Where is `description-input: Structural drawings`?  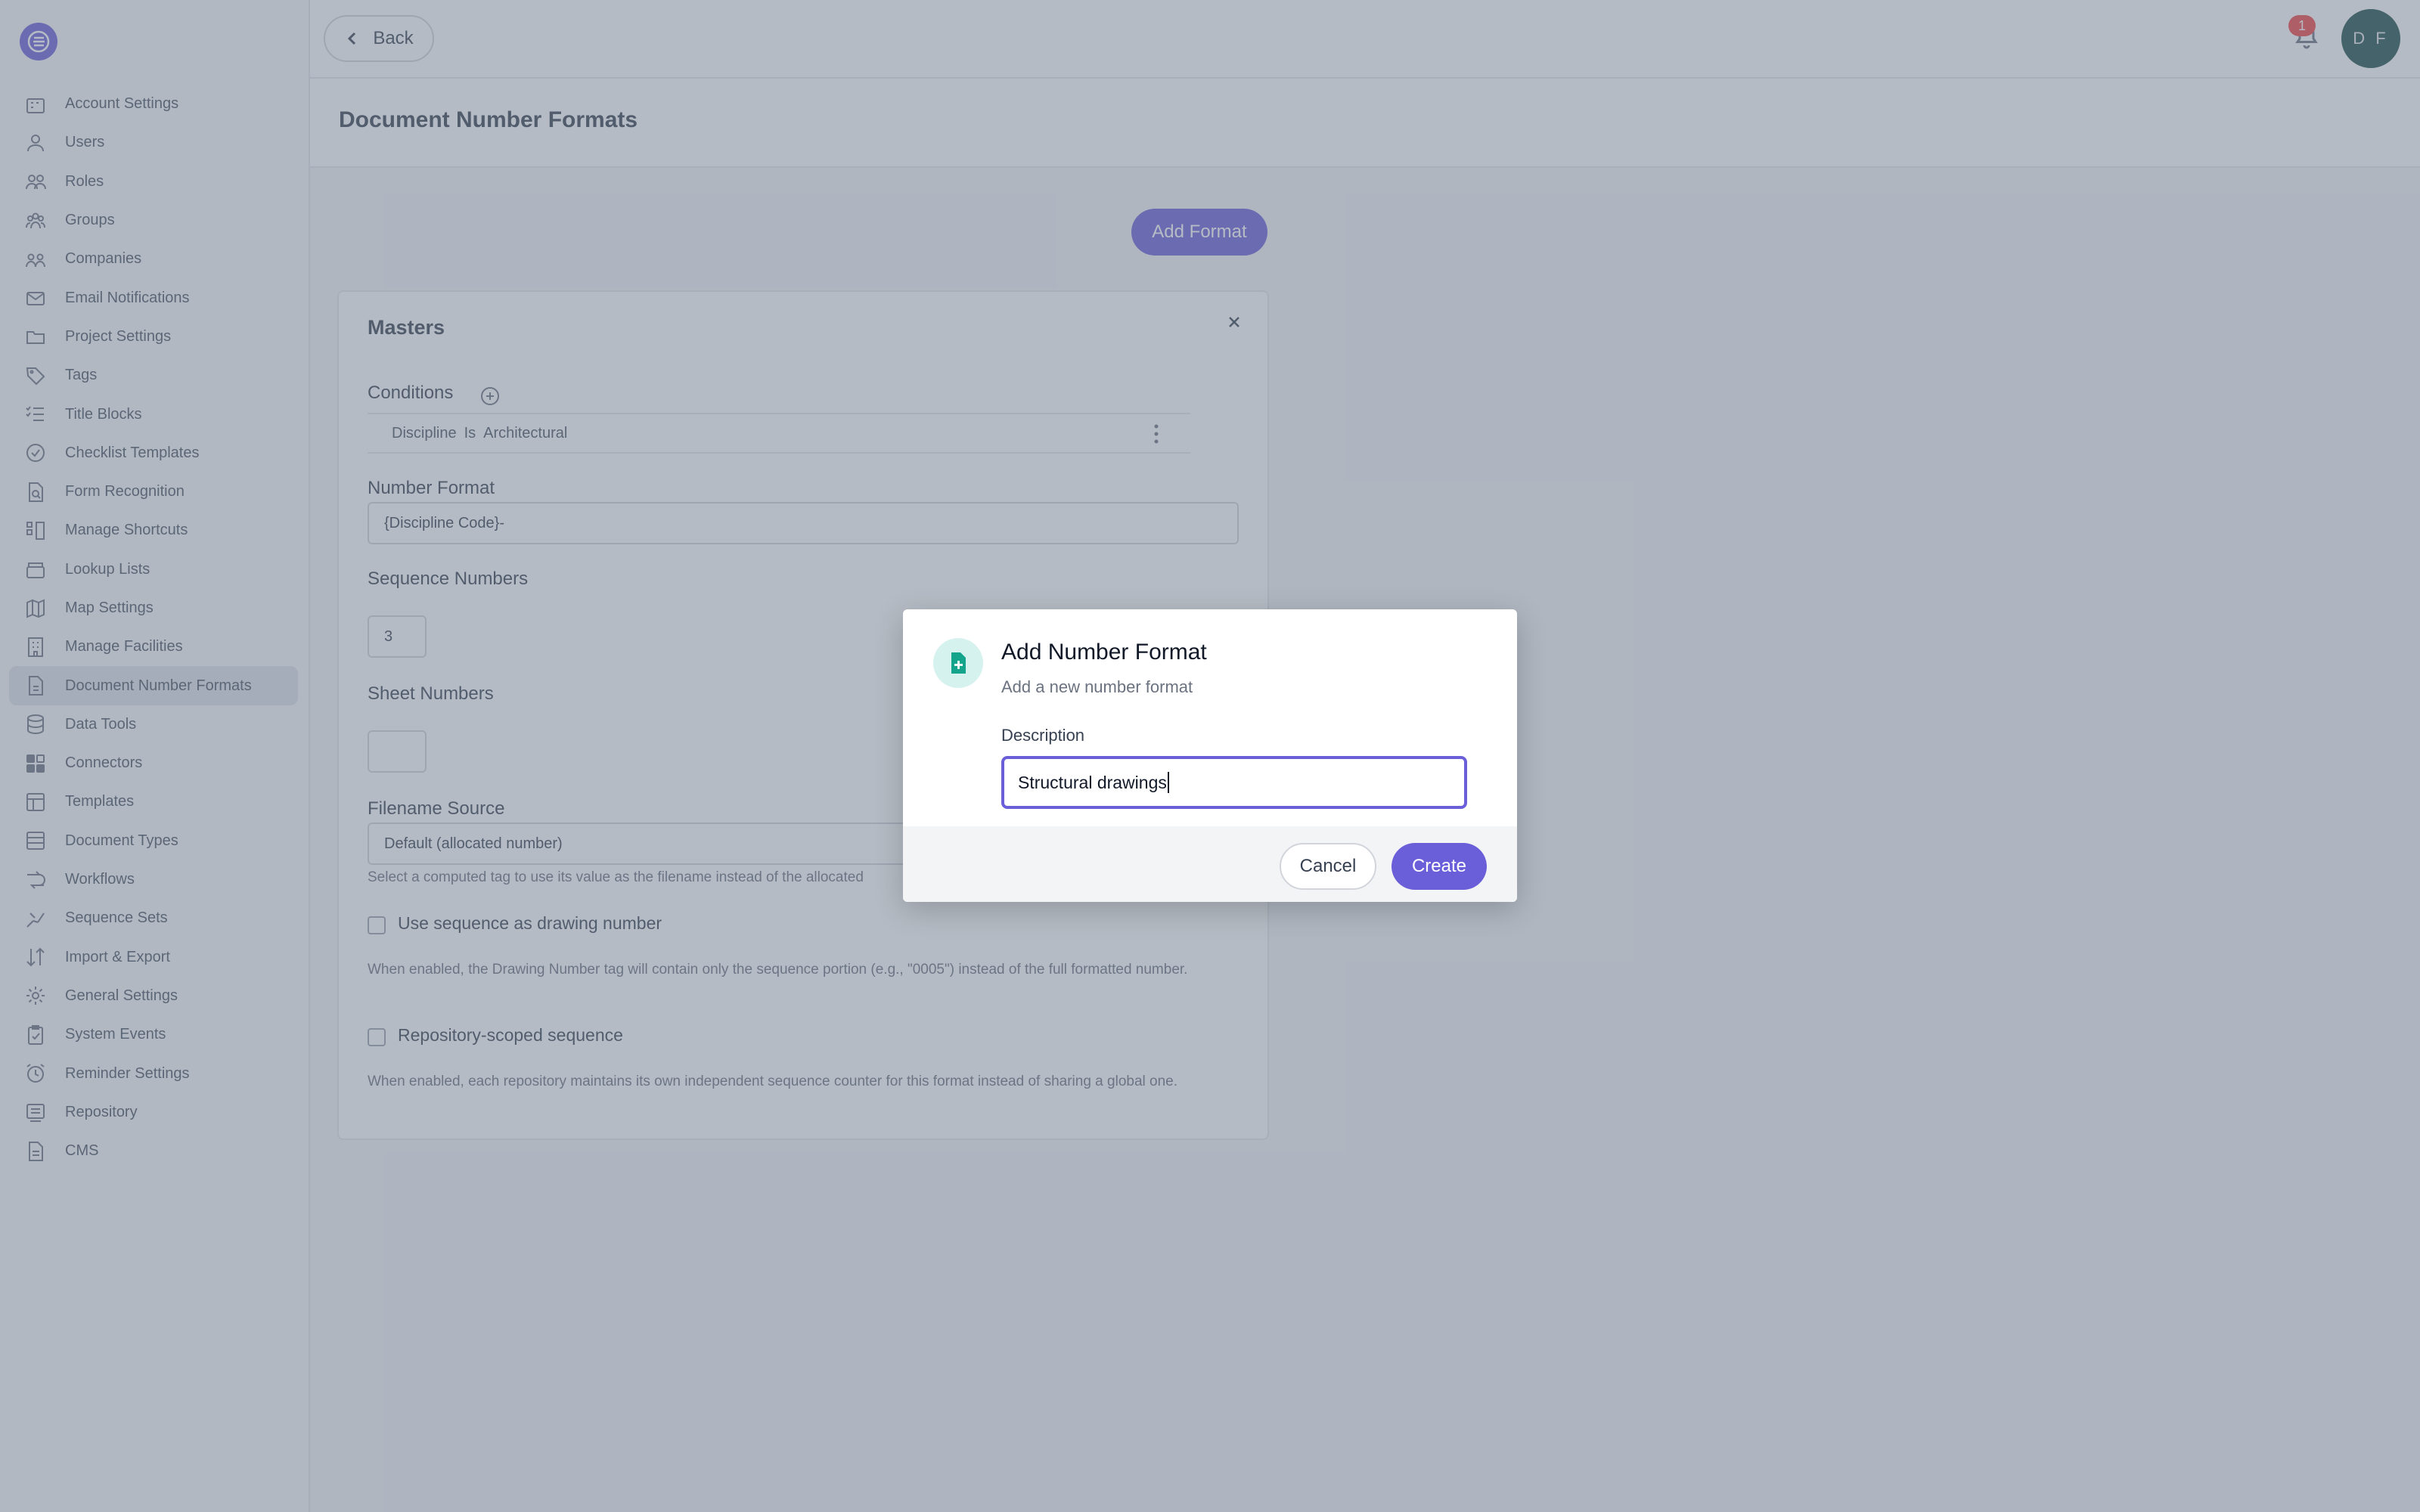 description-input: Structural drawings is located at coordinates (1234, 783).